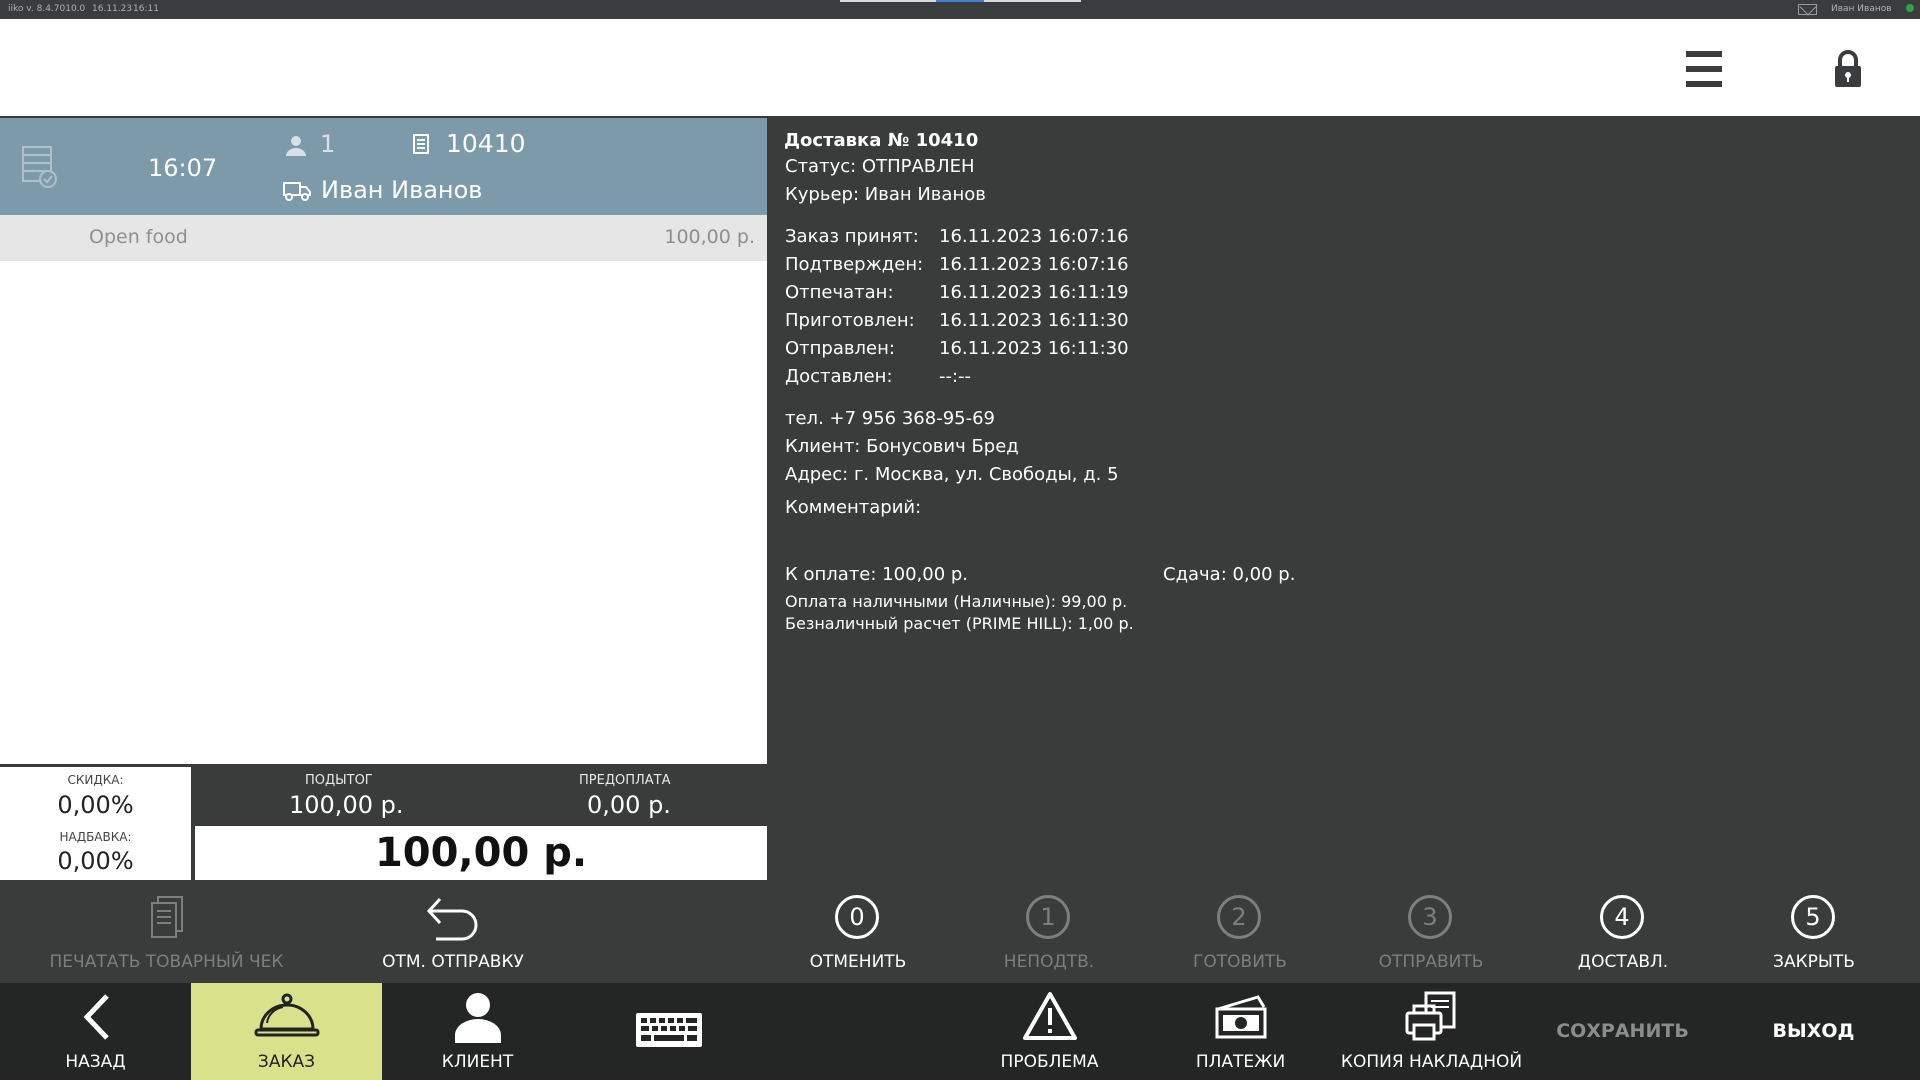 The image size is (1920, 1080). I want to click on app-version: iiko v. 8.4.7010.0, so click(47, 9).